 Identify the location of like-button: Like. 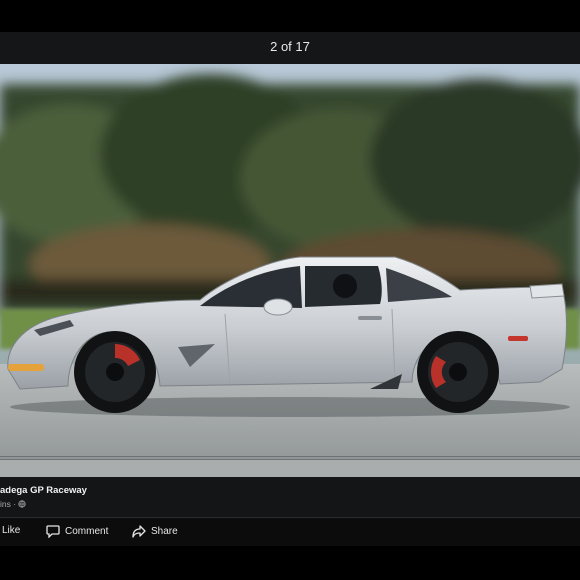
(11, 530).